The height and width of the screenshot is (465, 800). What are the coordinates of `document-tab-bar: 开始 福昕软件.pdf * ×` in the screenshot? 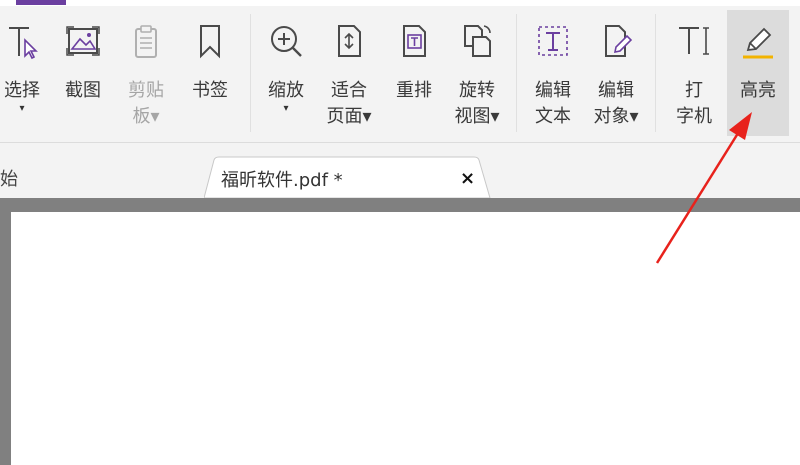 It's located at (400, 170).